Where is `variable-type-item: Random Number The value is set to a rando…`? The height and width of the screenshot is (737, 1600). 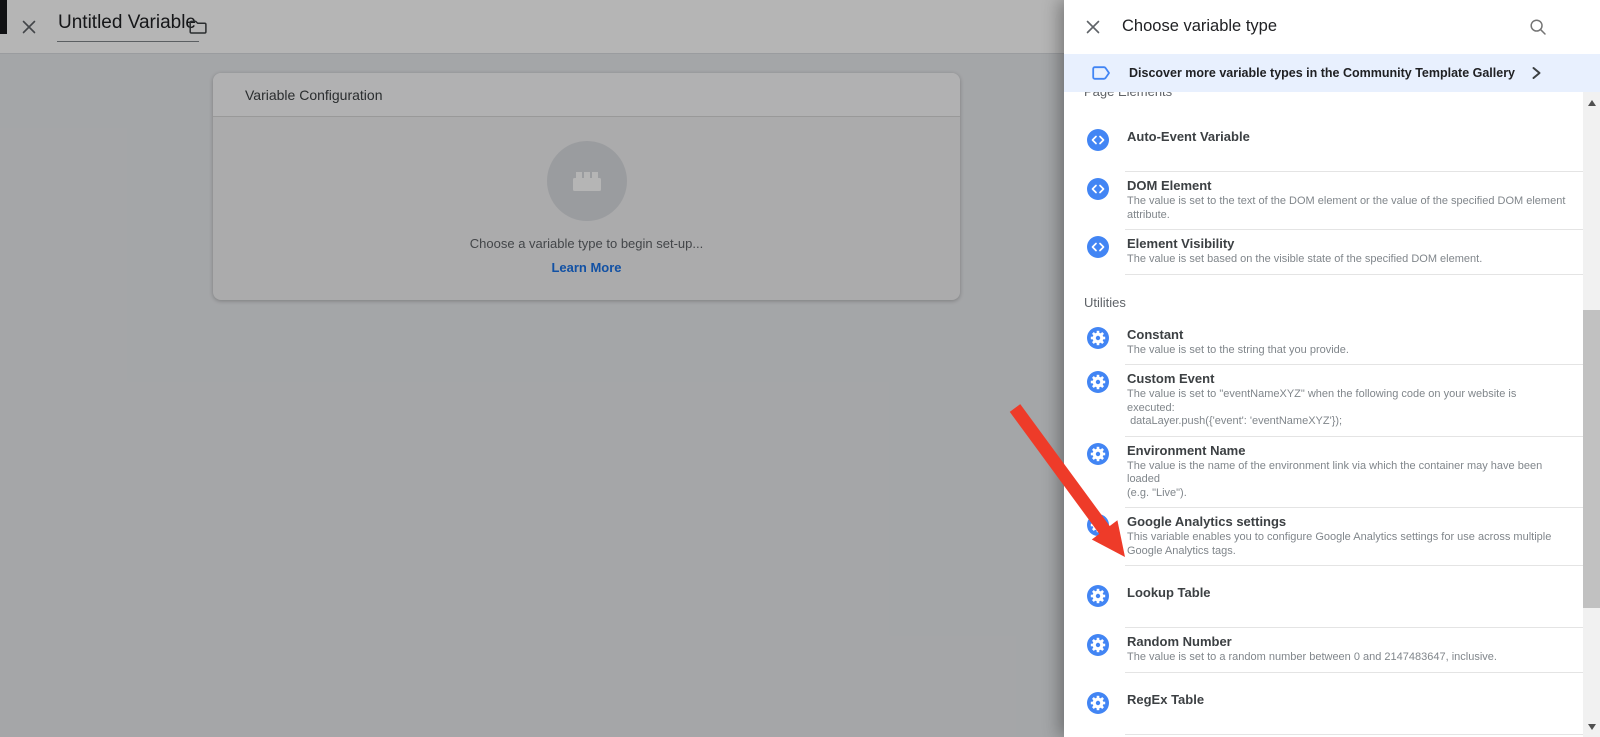 variable-type-item: Random Number The value is set to a rando… is located at coordinates (1323, 650).